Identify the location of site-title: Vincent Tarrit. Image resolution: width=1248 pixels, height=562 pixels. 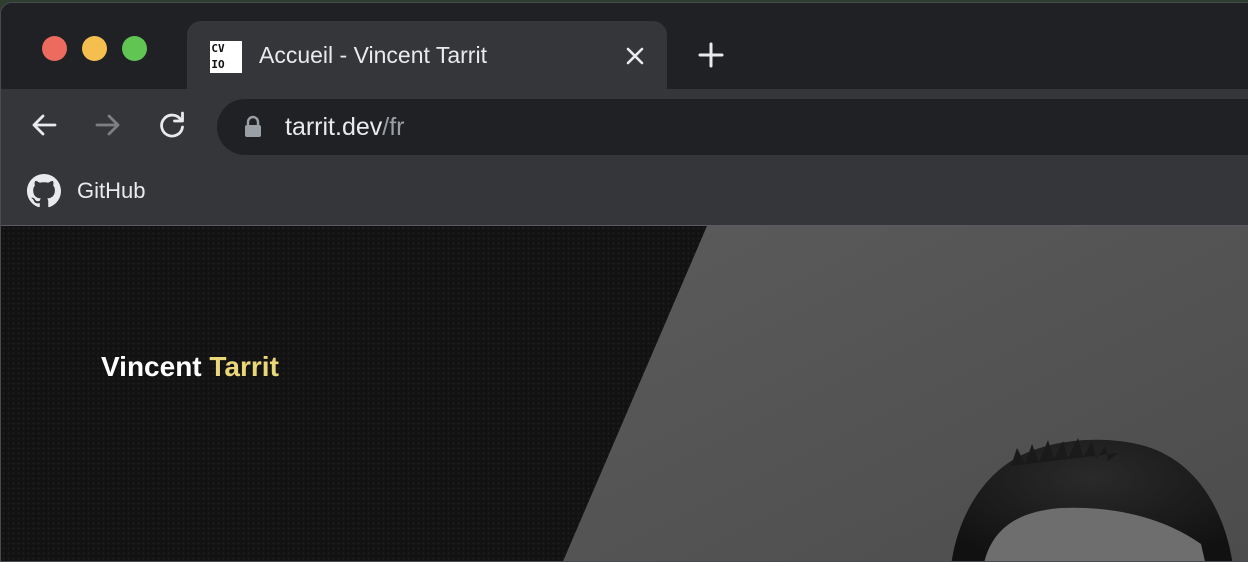
(190, 367).